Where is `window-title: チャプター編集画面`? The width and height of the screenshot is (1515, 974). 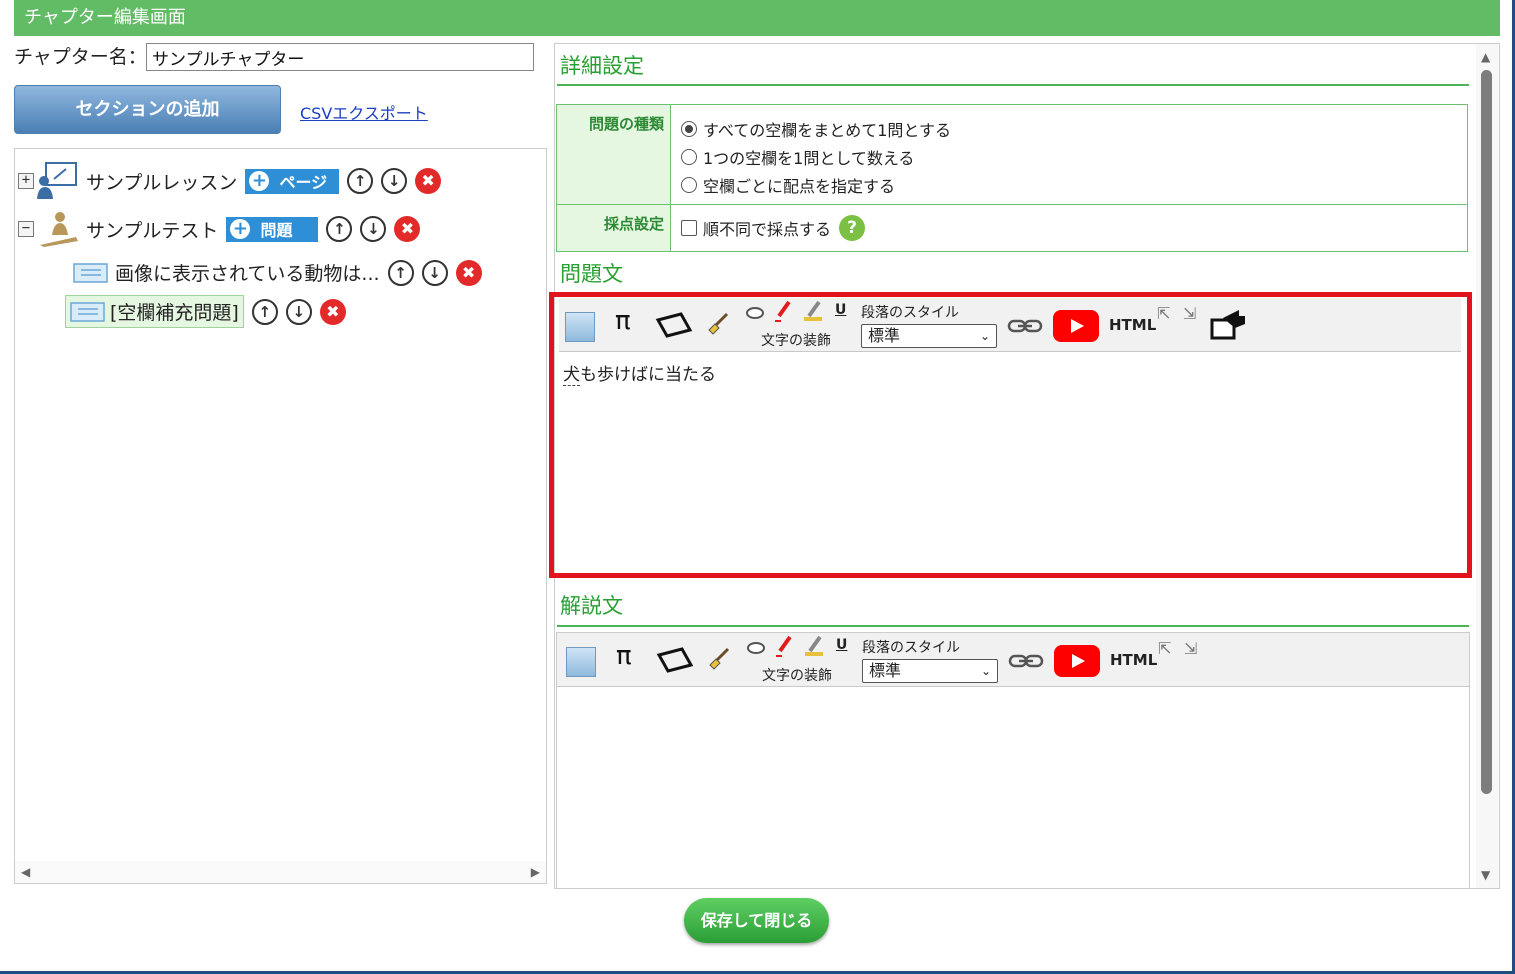
window-title: チャプター編集画面 is located at coordinates (105, 17).